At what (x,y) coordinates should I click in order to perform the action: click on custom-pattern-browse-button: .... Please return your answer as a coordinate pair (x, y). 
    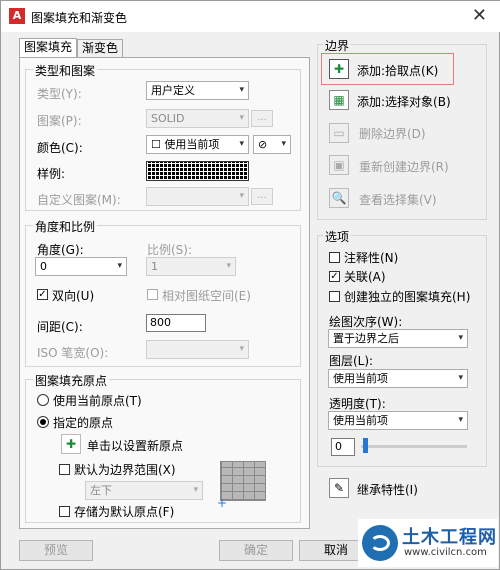
    Looking at the image, I should click on (262, 196).